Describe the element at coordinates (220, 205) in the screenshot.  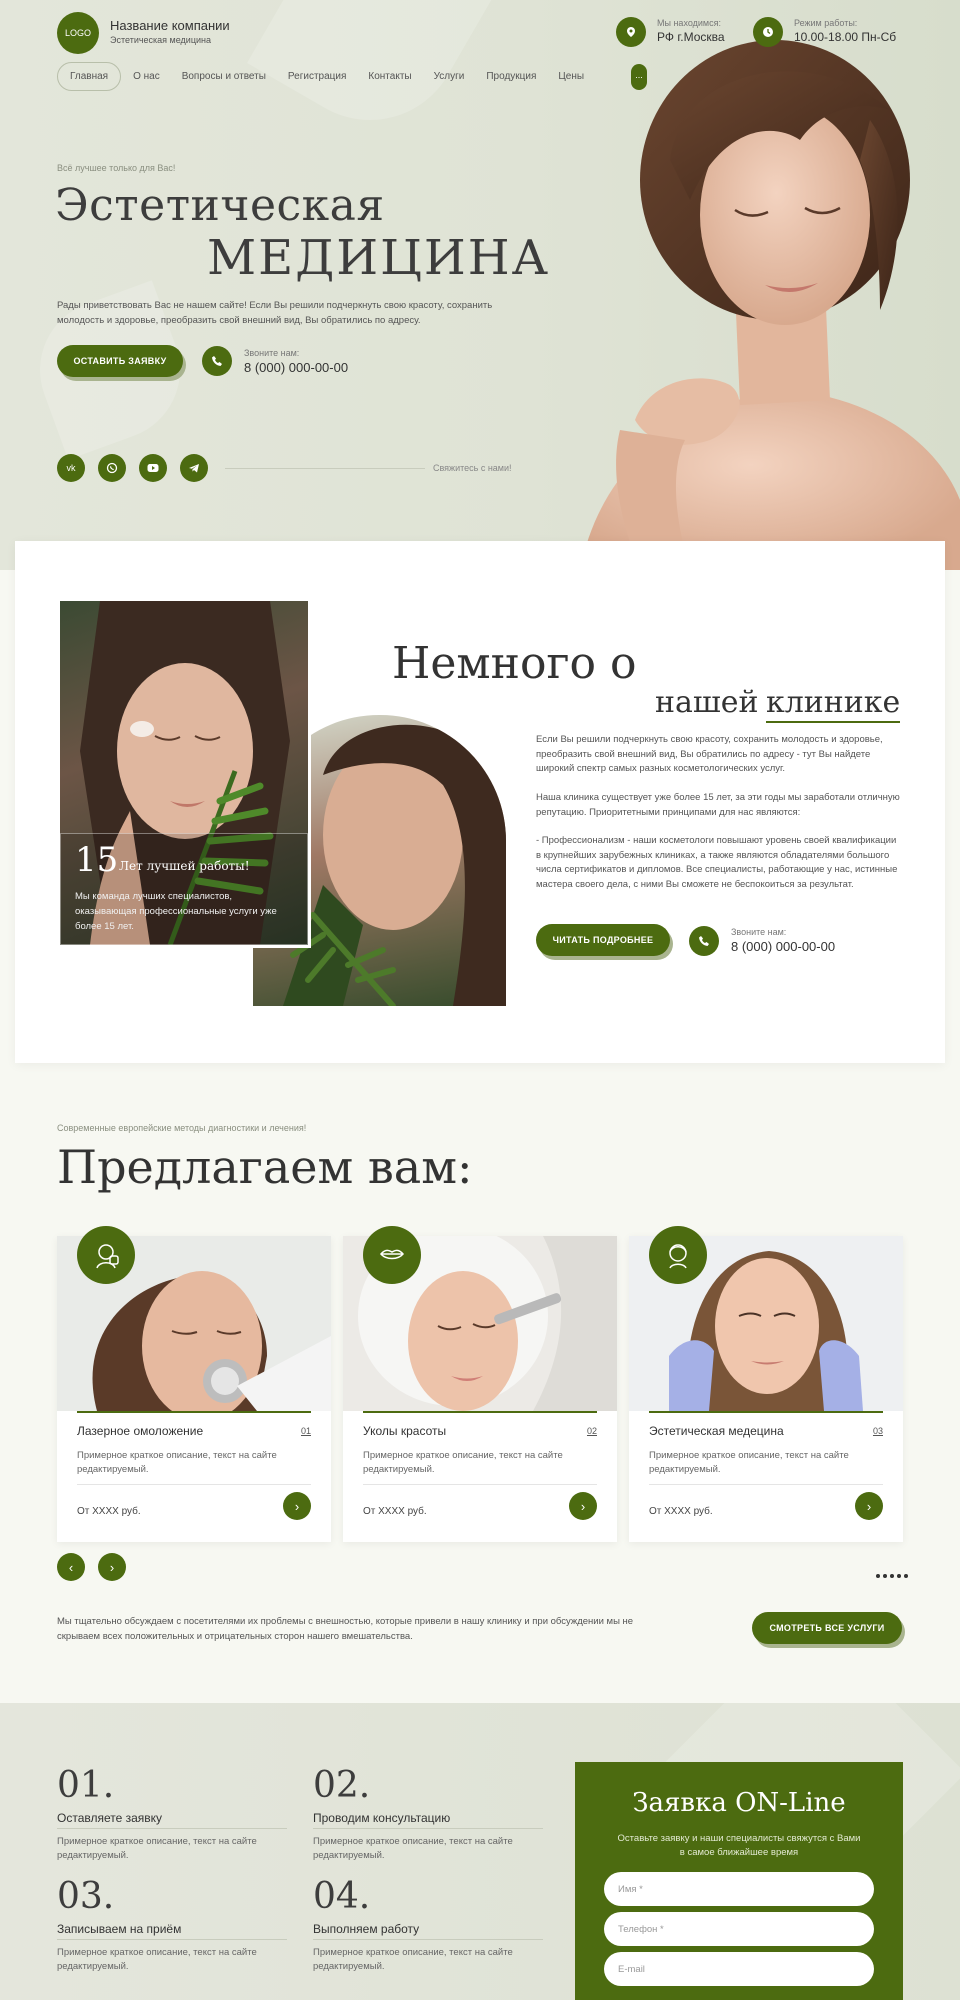
I see `hero-title-line1: Эстетическая` at that location.